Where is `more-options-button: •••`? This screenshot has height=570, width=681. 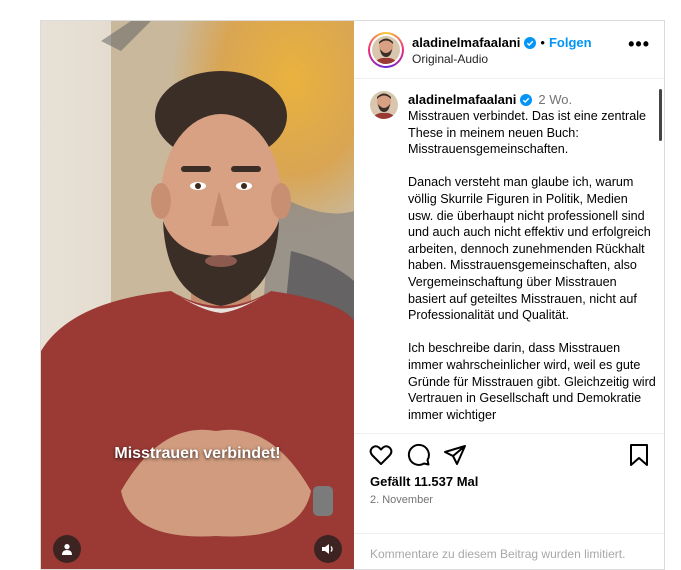 more-options-button: ••• is located at coordinates (639, 44).